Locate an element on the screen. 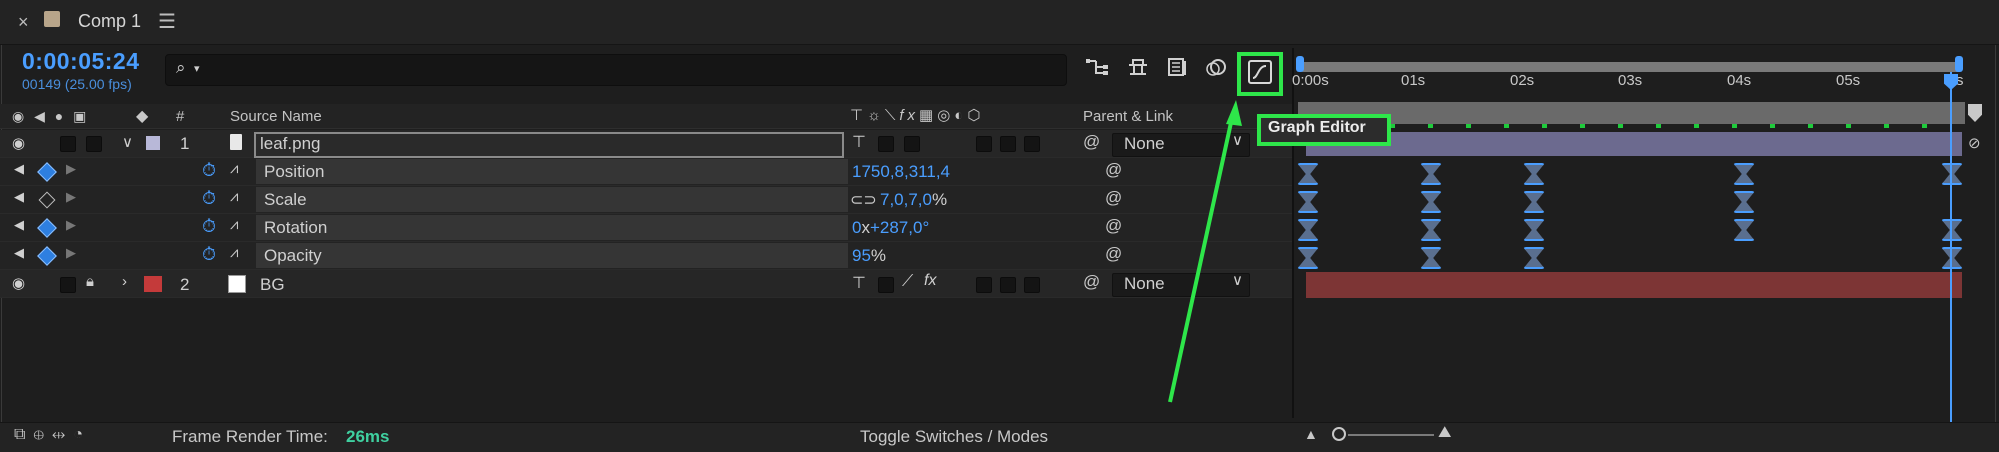  position-prev-keyframe-icon: ◀ is located at coordinates (19, 169).